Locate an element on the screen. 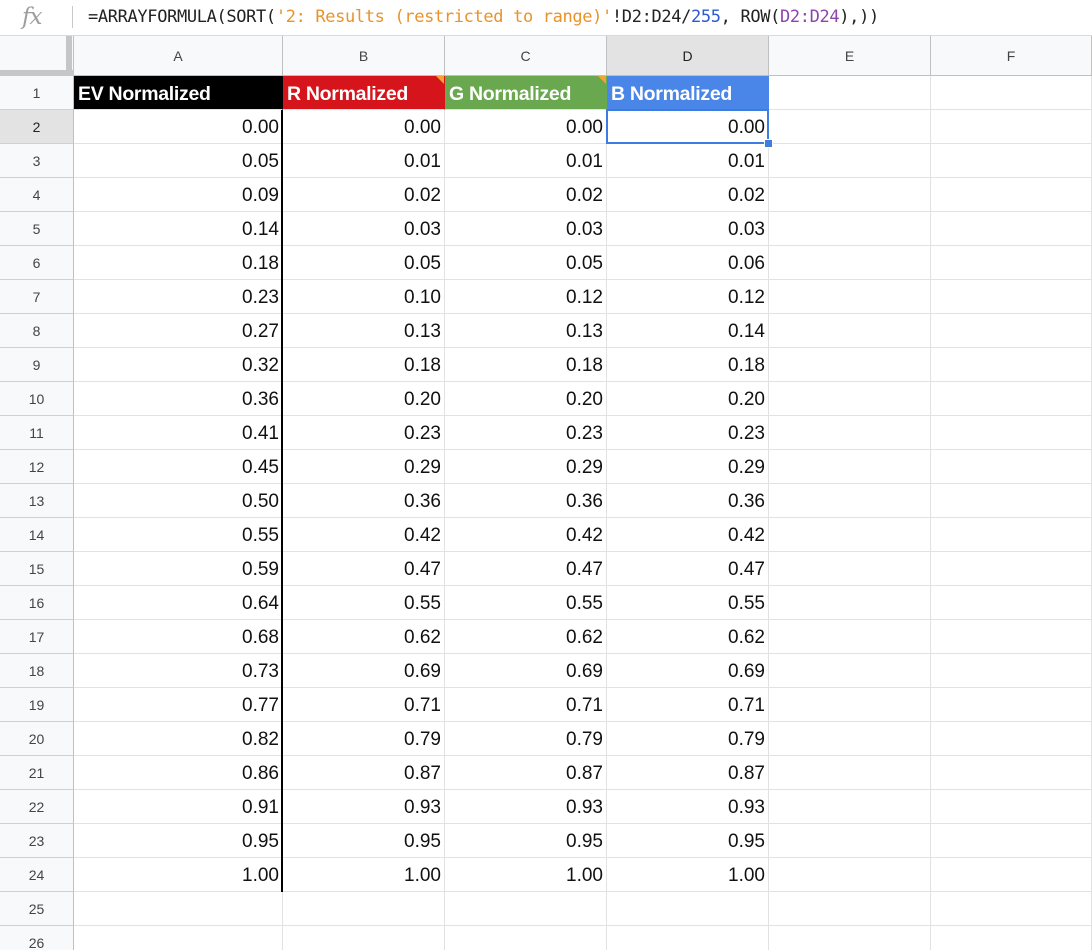 The width and height of the screenshot is (1092, 950). row-header: 17 is located at coordinates (37, 637).